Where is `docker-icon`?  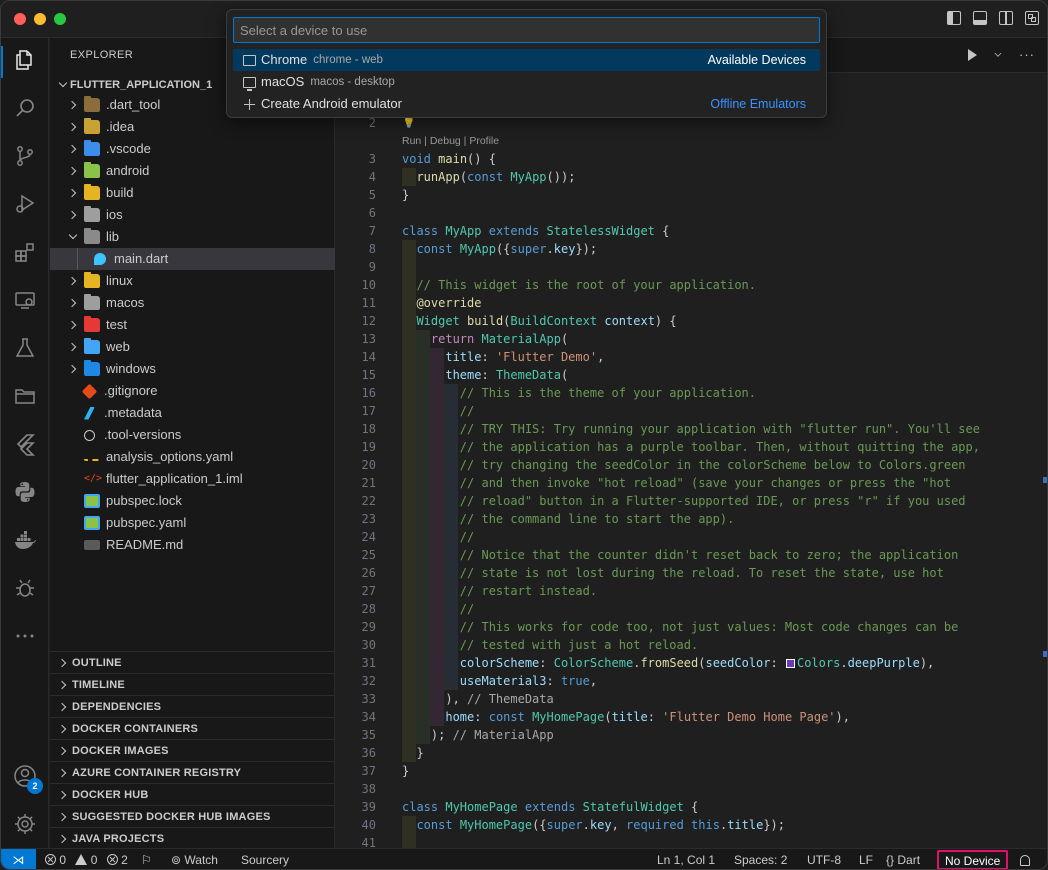 docker-icon is located at coordinates (25, 540).